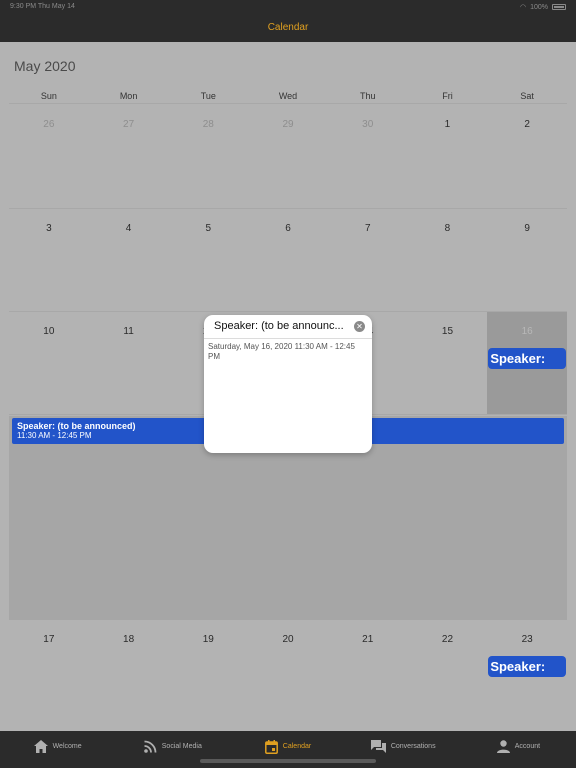 Image resolution: width=576 pixels, height=768 pixels. I want to click on tab-label: Conversations, so click(413, 746).